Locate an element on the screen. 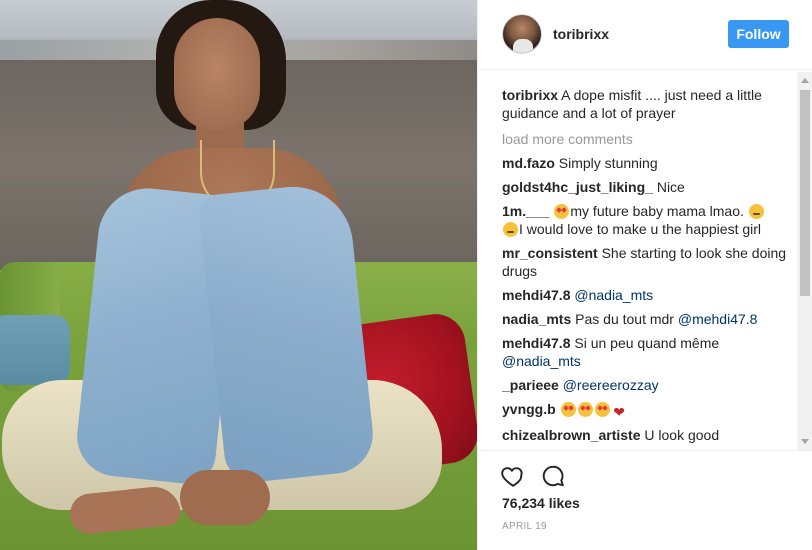  comment-username: 1m.___ is located at coordinates (525, 211).